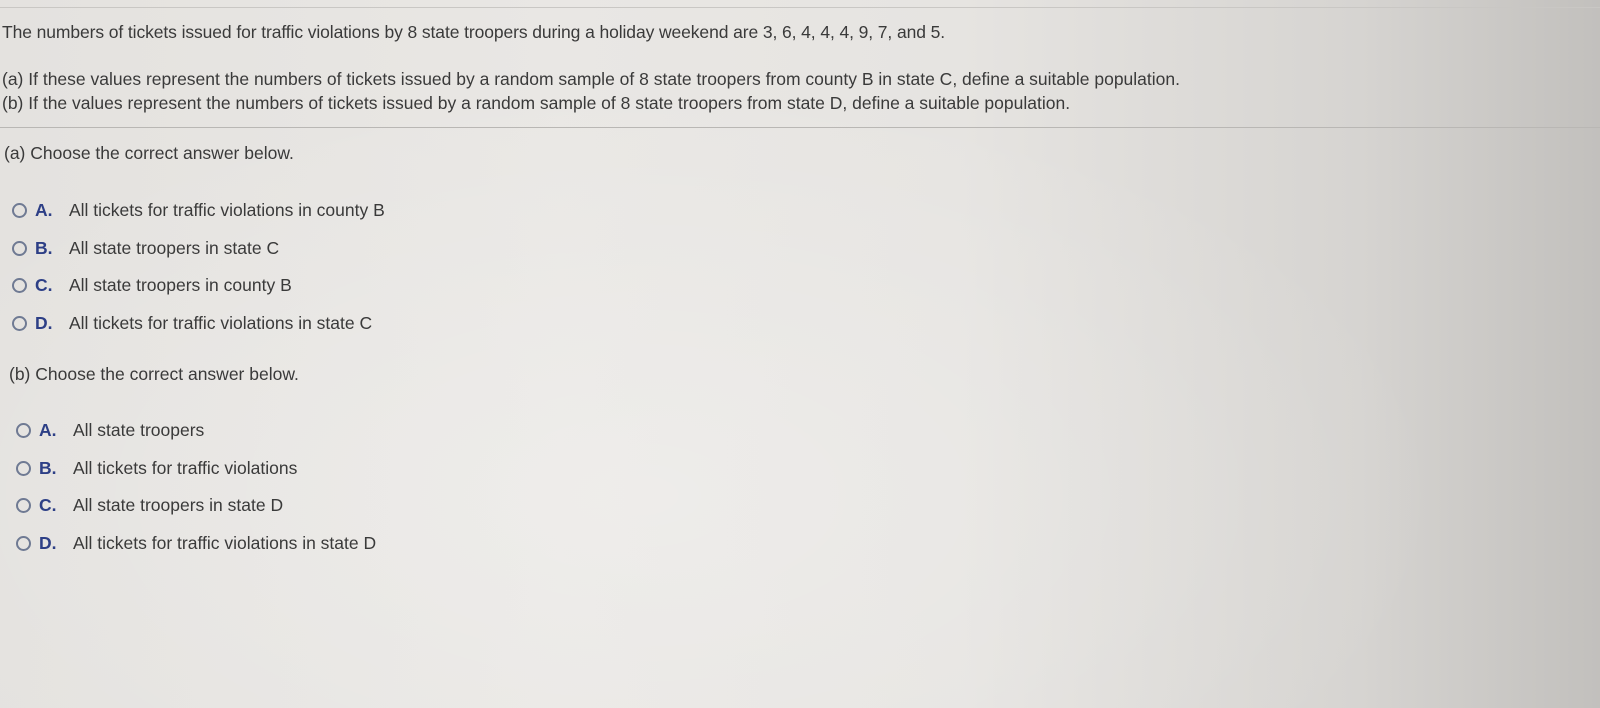 Image resolution: width=1600 pixels, height=708 pixels. What do you see at coordinates (180, 285) in the screenshot?
I see `option-text: All state troopers in county B` at bounding box center [180, 285].